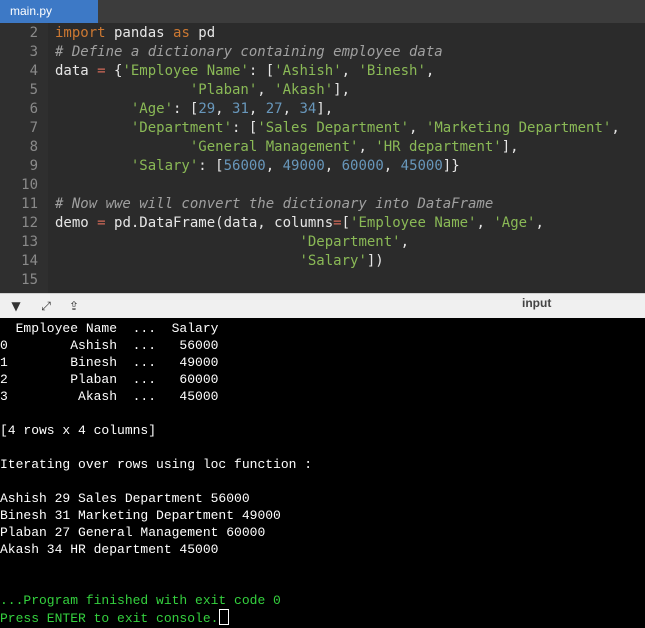 Image resolution: width=645 pixels, height=628 pixels. I want to click on code-text: 'Salary']), so click(341, 261).